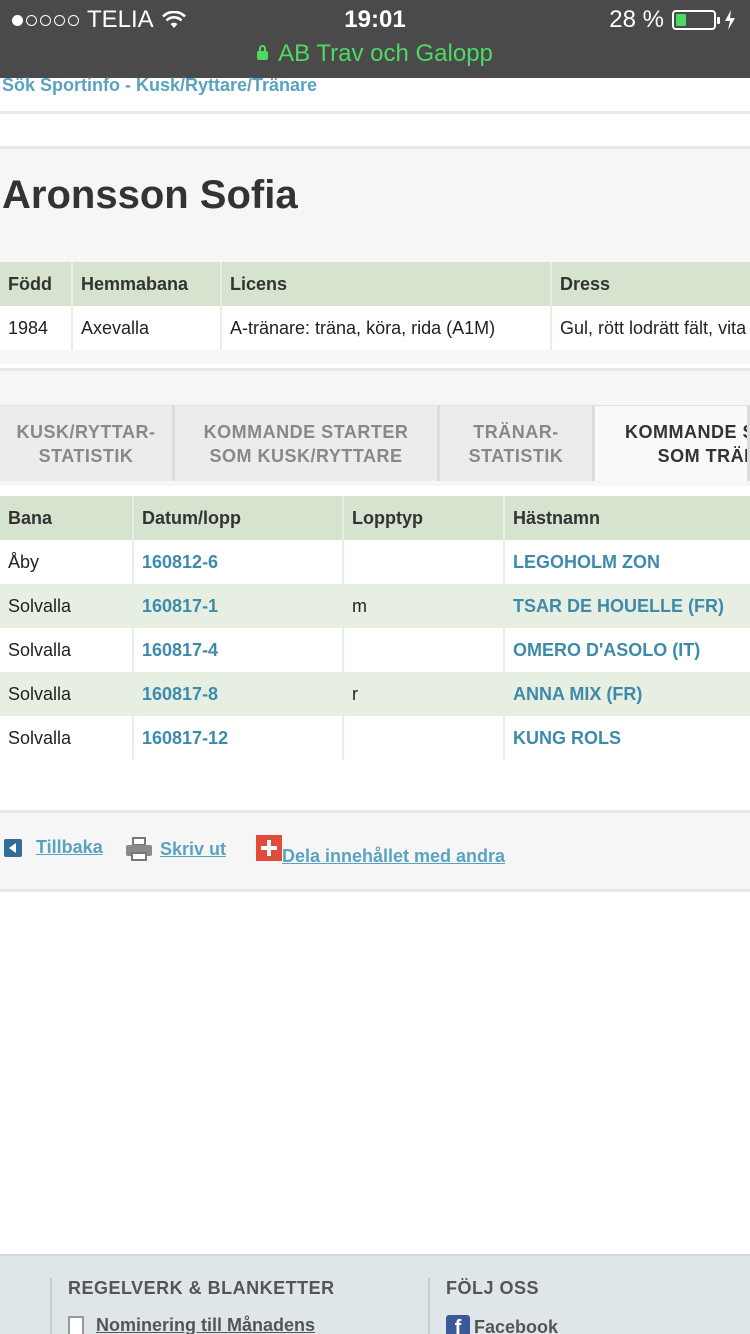 The height and width of the screenshot is (1334, 750). Describe the element at coordinates (696, 20) in the screenshot. I see `battery-icon` at that location.